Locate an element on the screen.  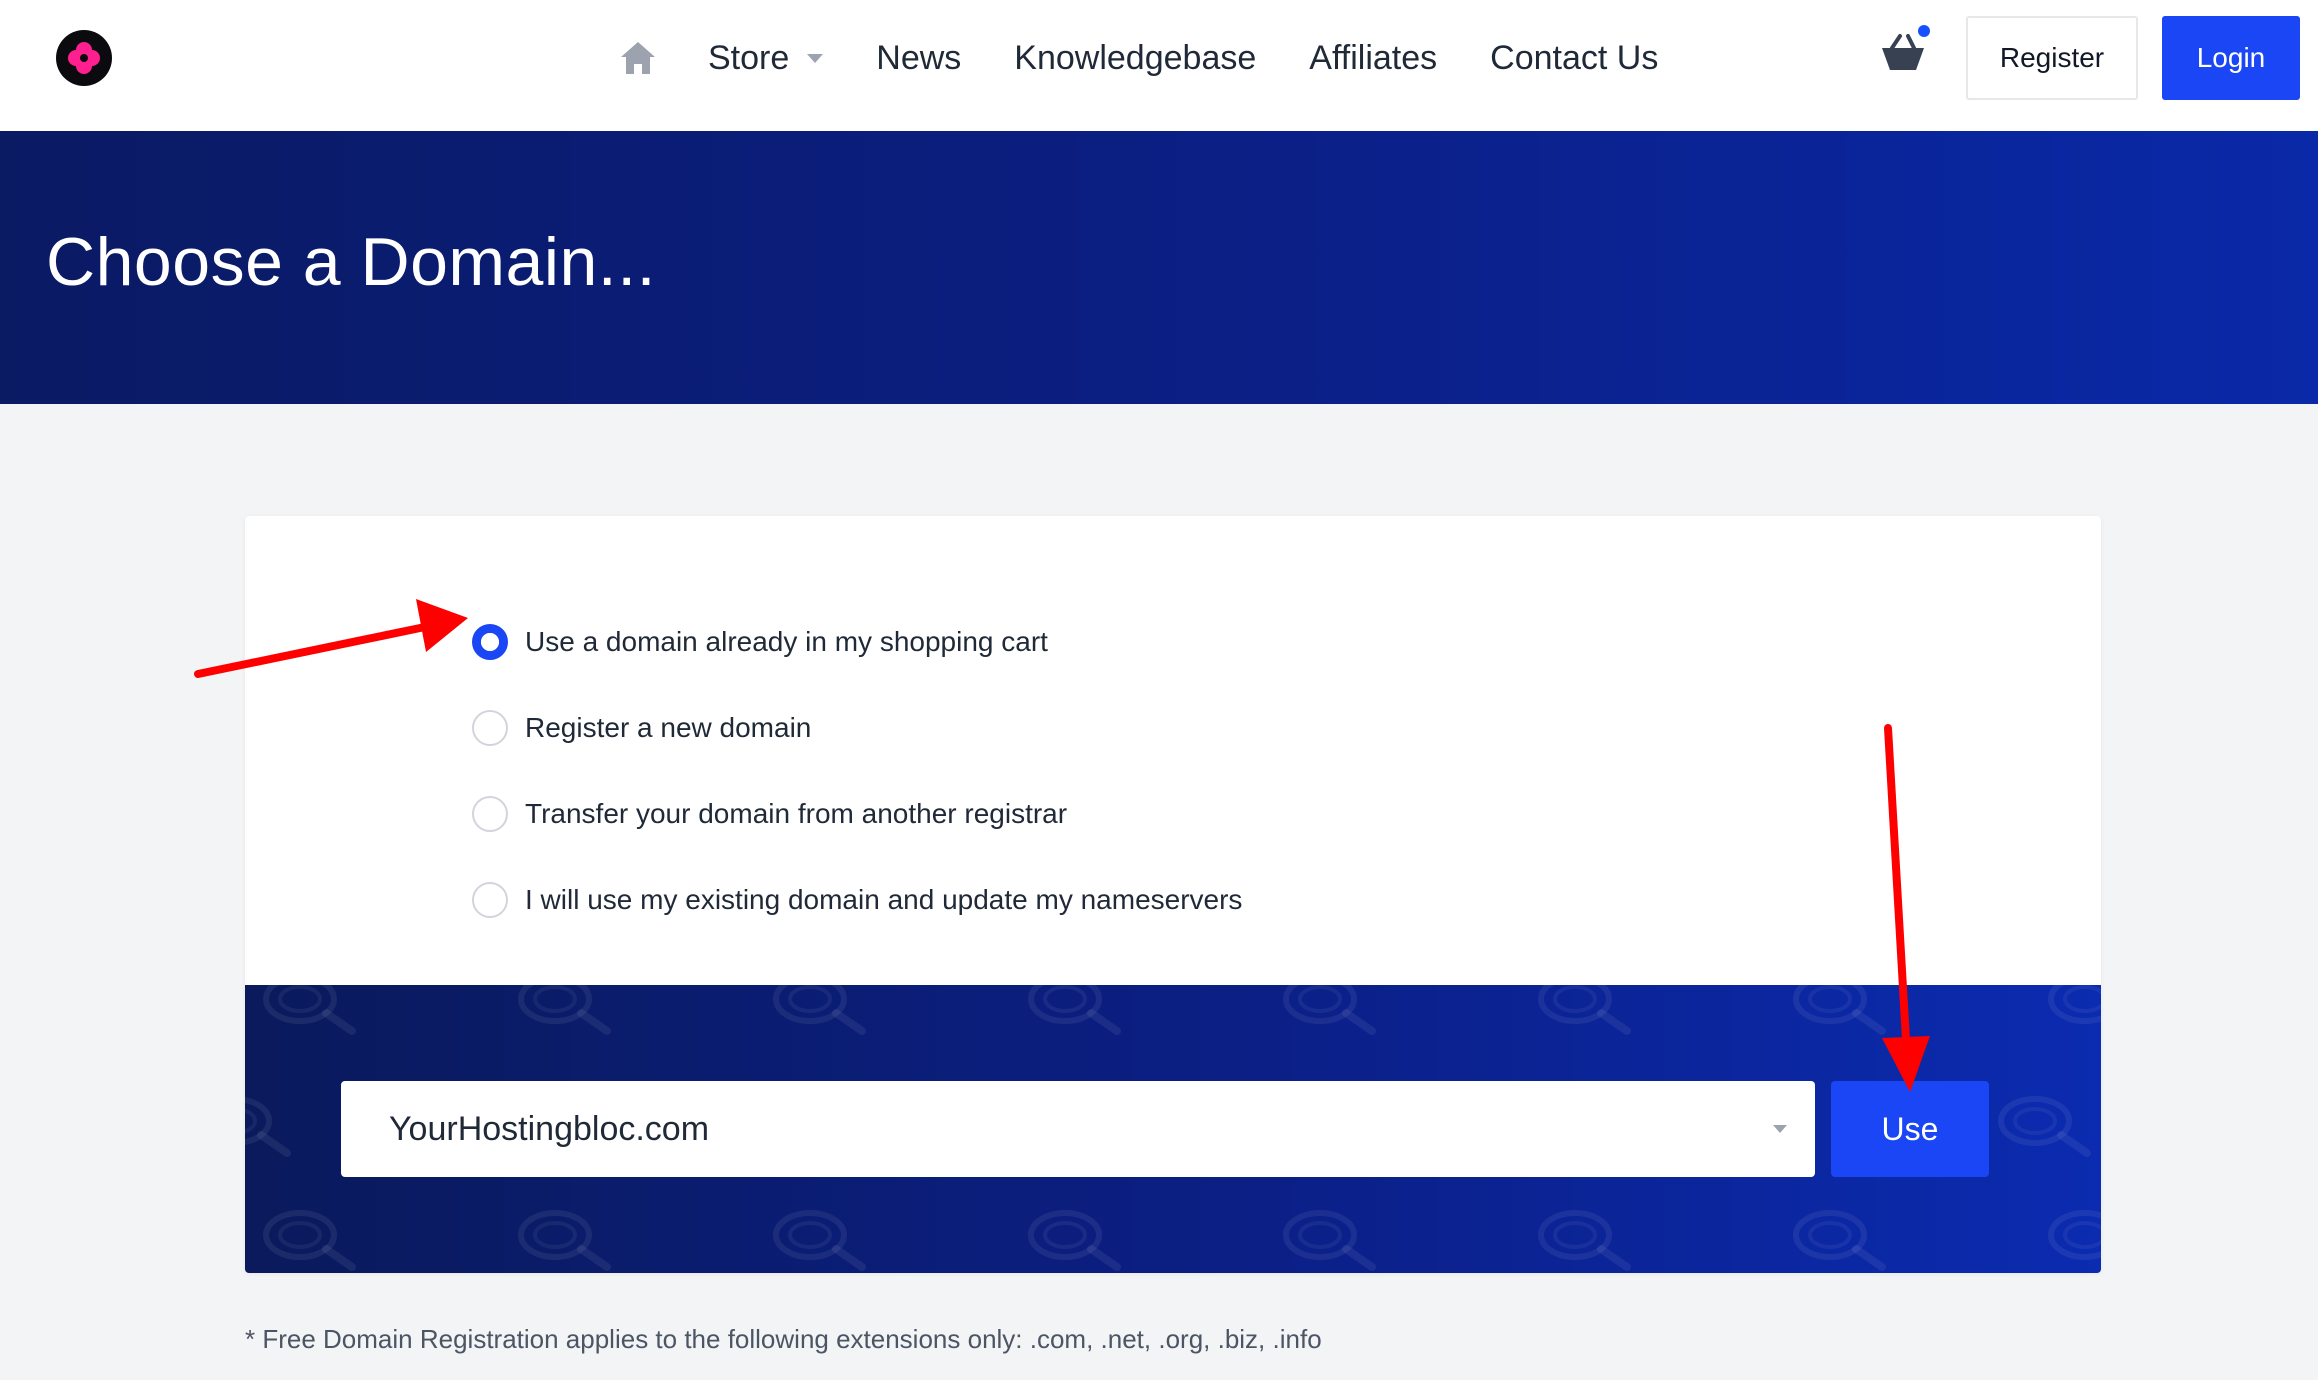
nav-store-label: Store is located at coordinates (749, 57).